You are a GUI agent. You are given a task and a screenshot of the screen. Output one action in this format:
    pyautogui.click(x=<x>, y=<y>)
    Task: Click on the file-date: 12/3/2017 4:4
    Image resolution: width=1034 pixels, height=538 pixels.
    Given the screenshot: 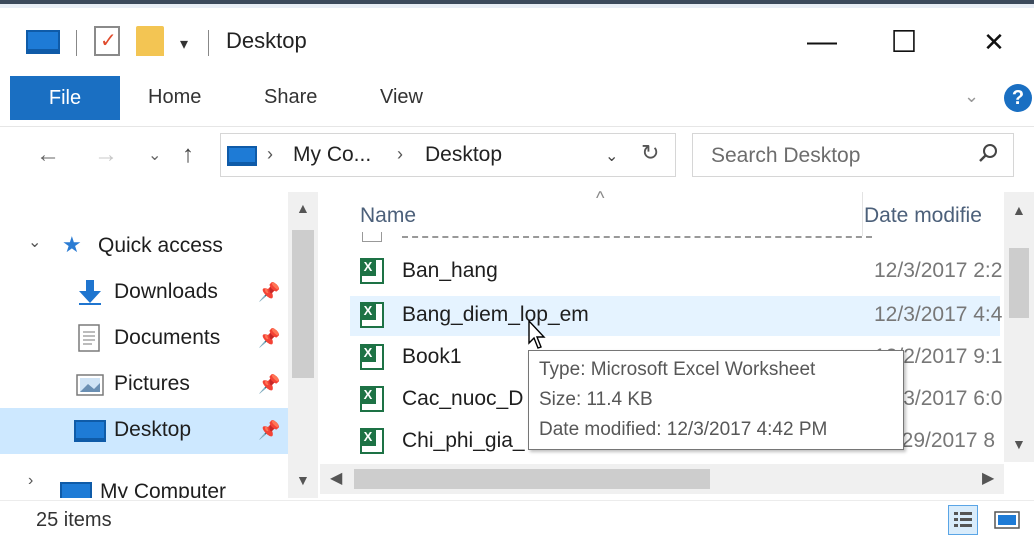 What is the action you would take?
    pyautogui.click(x=938, y=314)
    